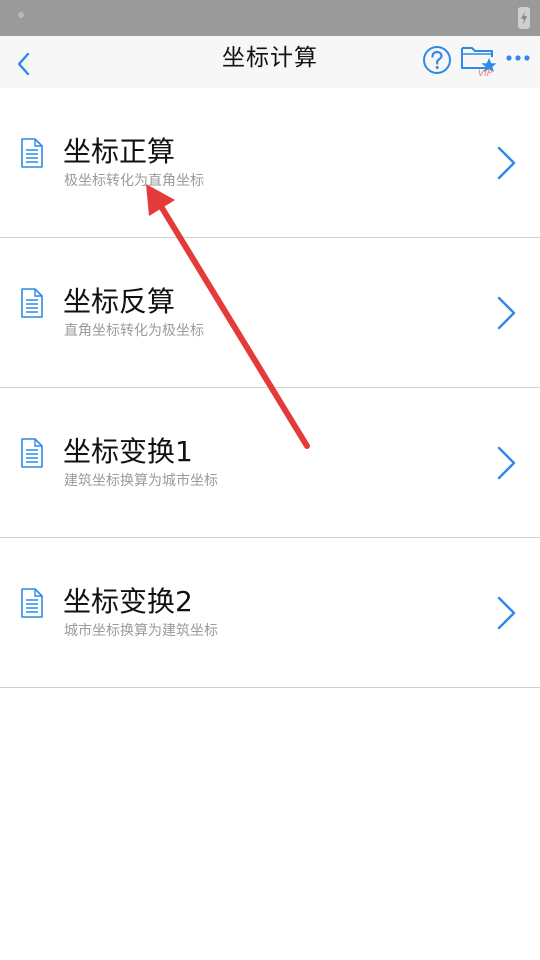  What do you see at coordinates (119, 151) in the screenshot?
I see `item-title: 坐标正算` at bounding box center [119, 151].